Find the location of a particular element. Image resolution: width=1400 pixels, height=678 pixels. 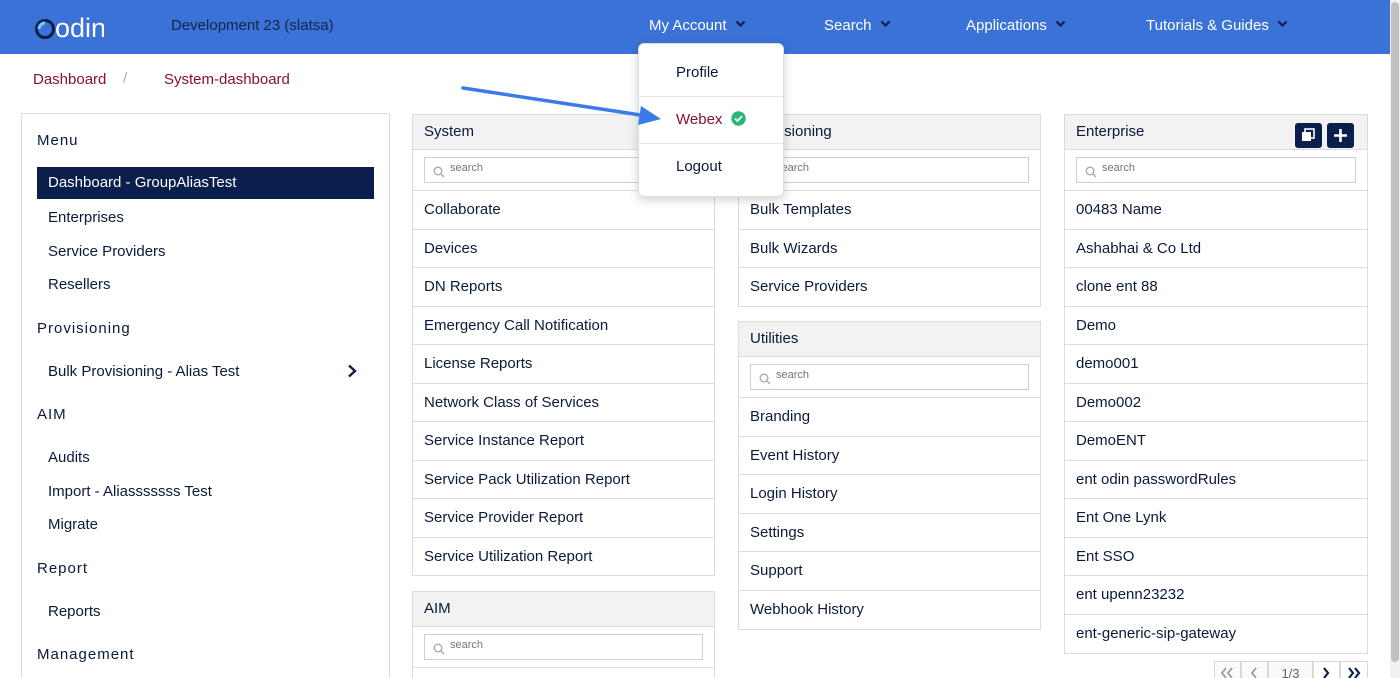

sidebar-item-service-providers: Service Providers is located at coordinates (107, 251).